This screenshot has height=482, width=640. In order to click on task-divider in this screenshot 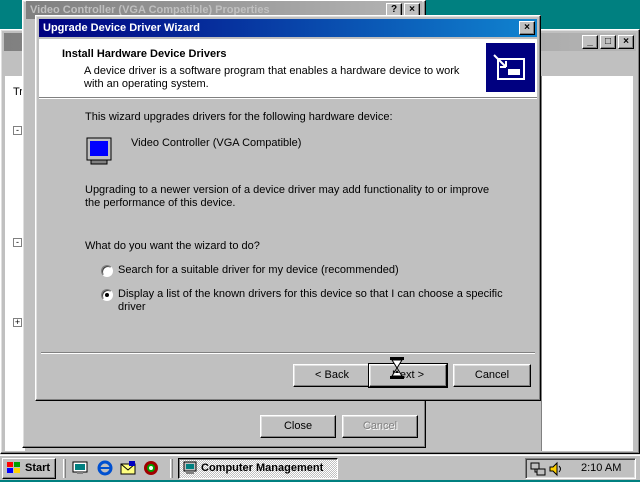, I will do `click(171, 468)`.